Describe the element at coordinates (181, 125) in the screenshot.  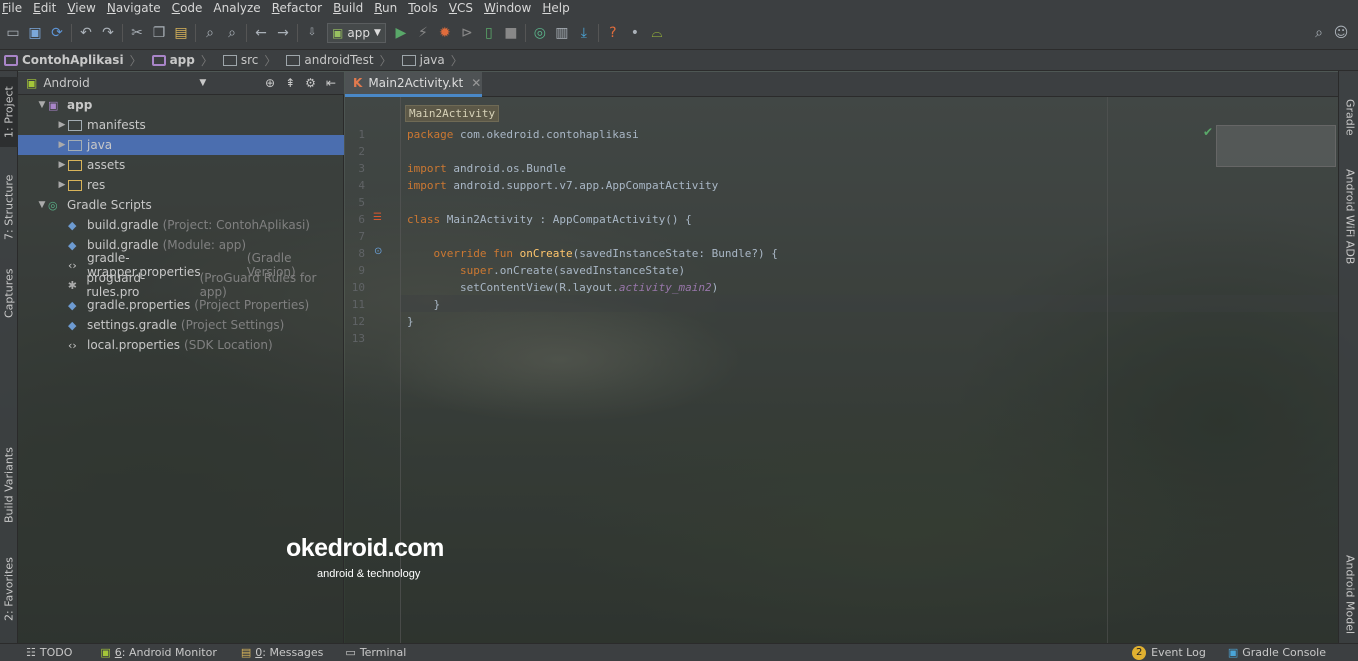
I see `tree-item: ▶ manifests` at that location.